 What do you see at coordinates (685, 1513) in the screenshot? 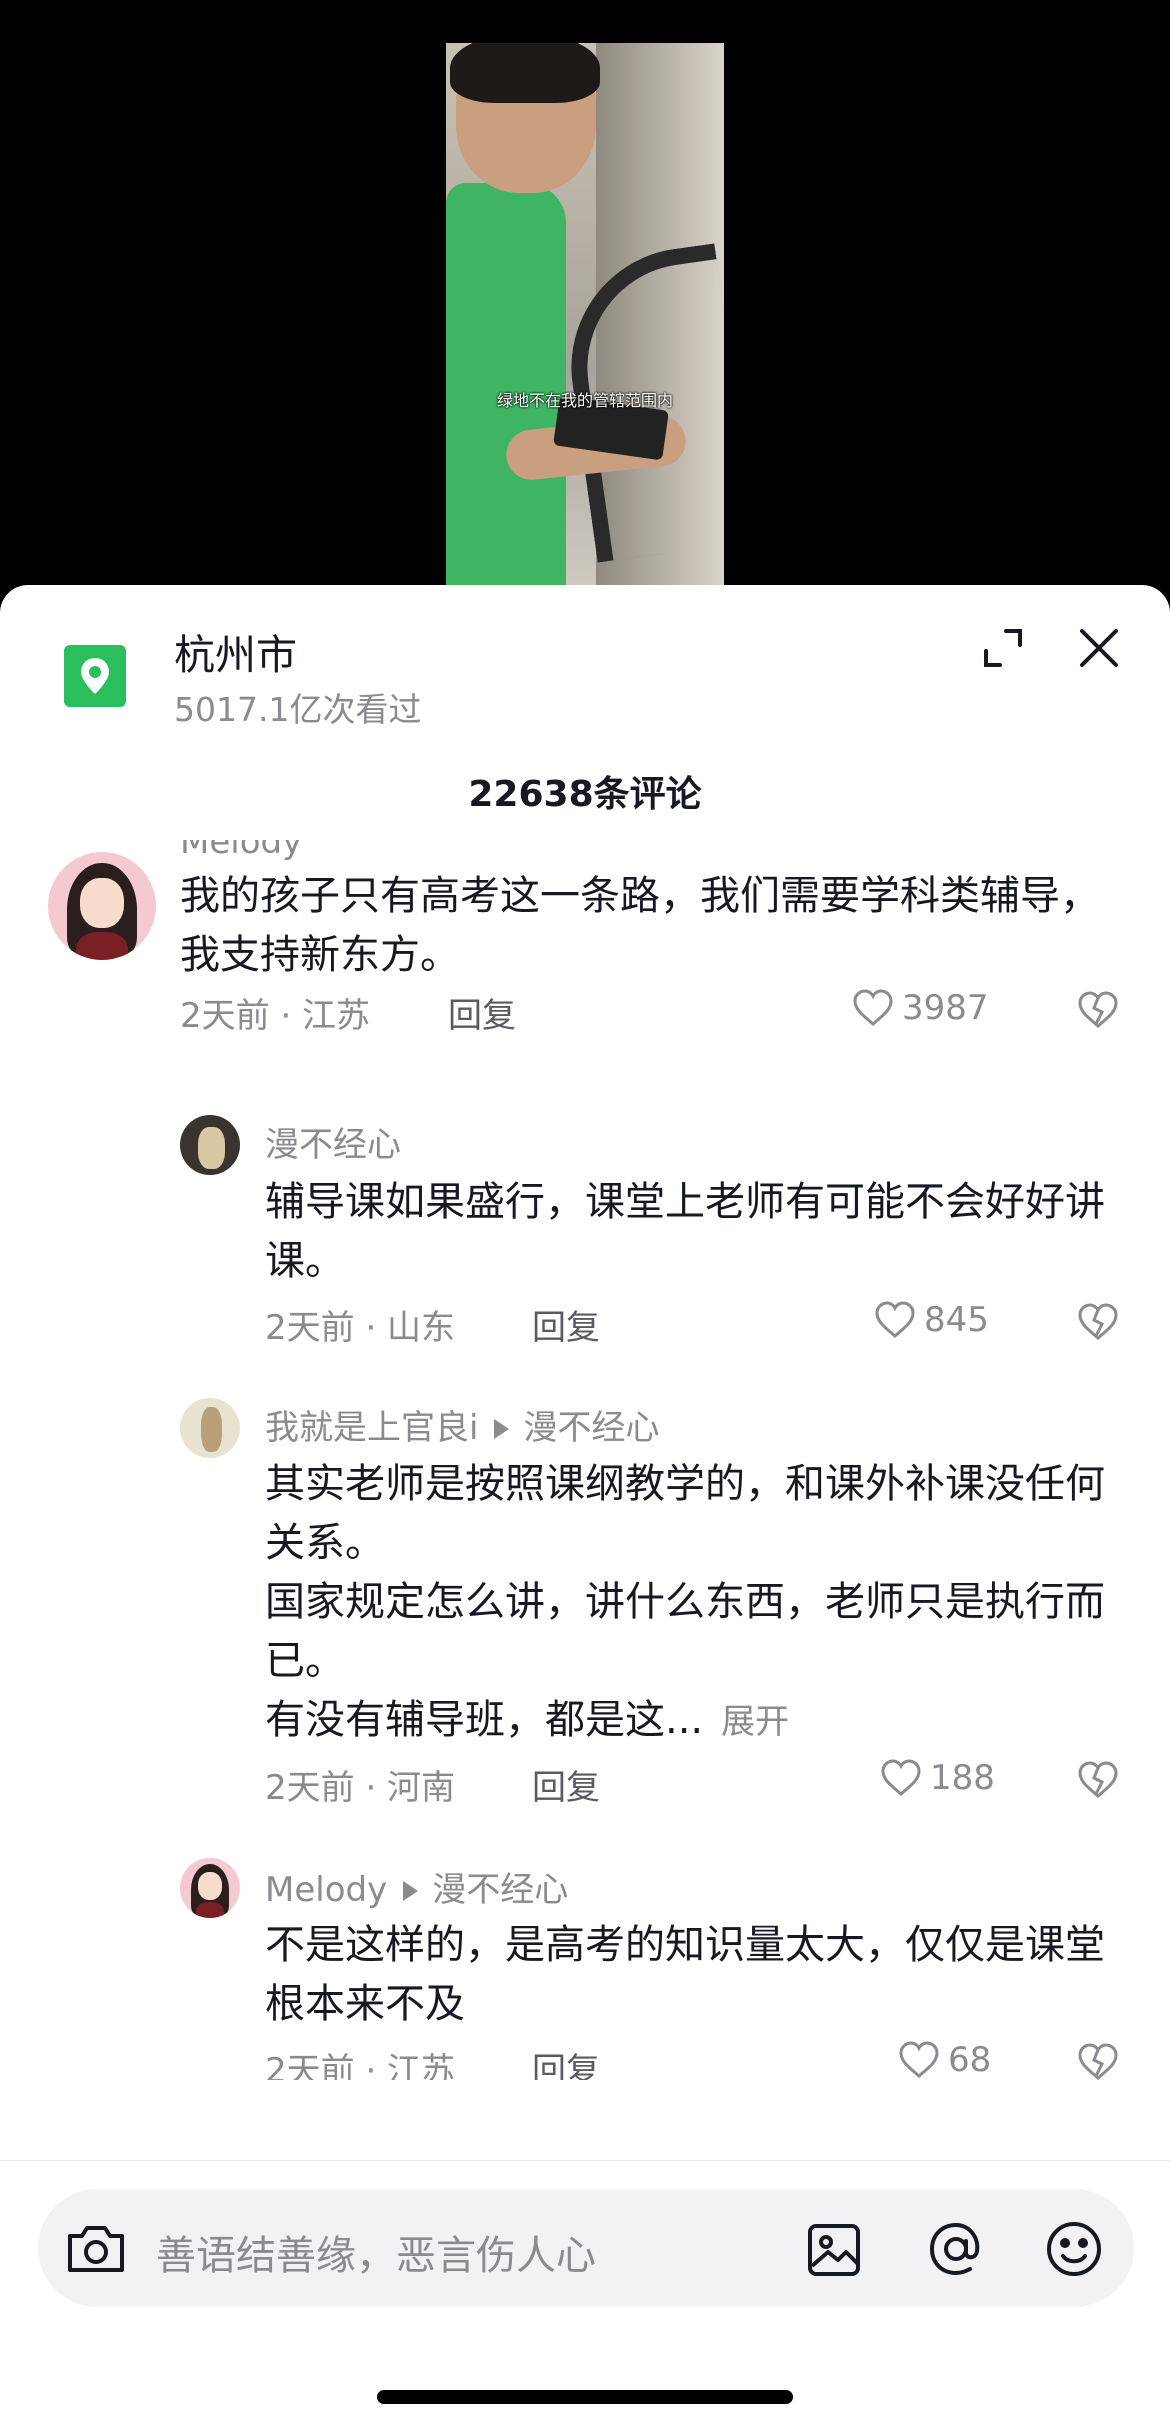
I see `comment-text-line: 其实老师是按照课纲教学的，和课外补课没任何关系。` at bounding box center [685, 1513].